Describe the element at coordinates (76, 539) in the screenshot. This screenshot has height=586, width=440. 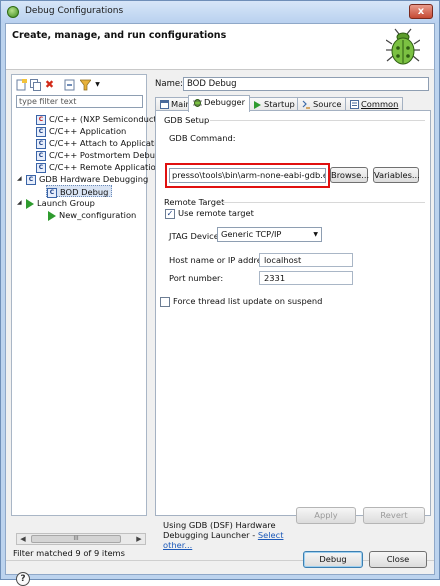
I see `scroll-thumb: III` at that location.